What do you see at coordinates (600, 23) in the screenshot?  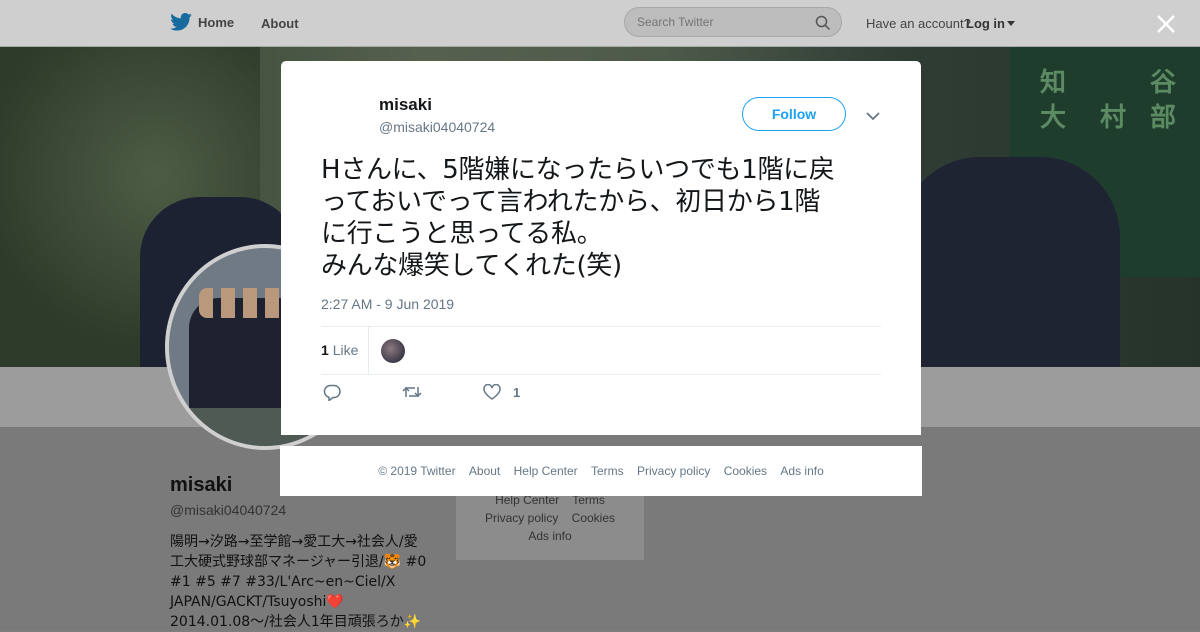 I see `top-navigation: Home About Have an account? Log in` at bounding box center [600, 23].